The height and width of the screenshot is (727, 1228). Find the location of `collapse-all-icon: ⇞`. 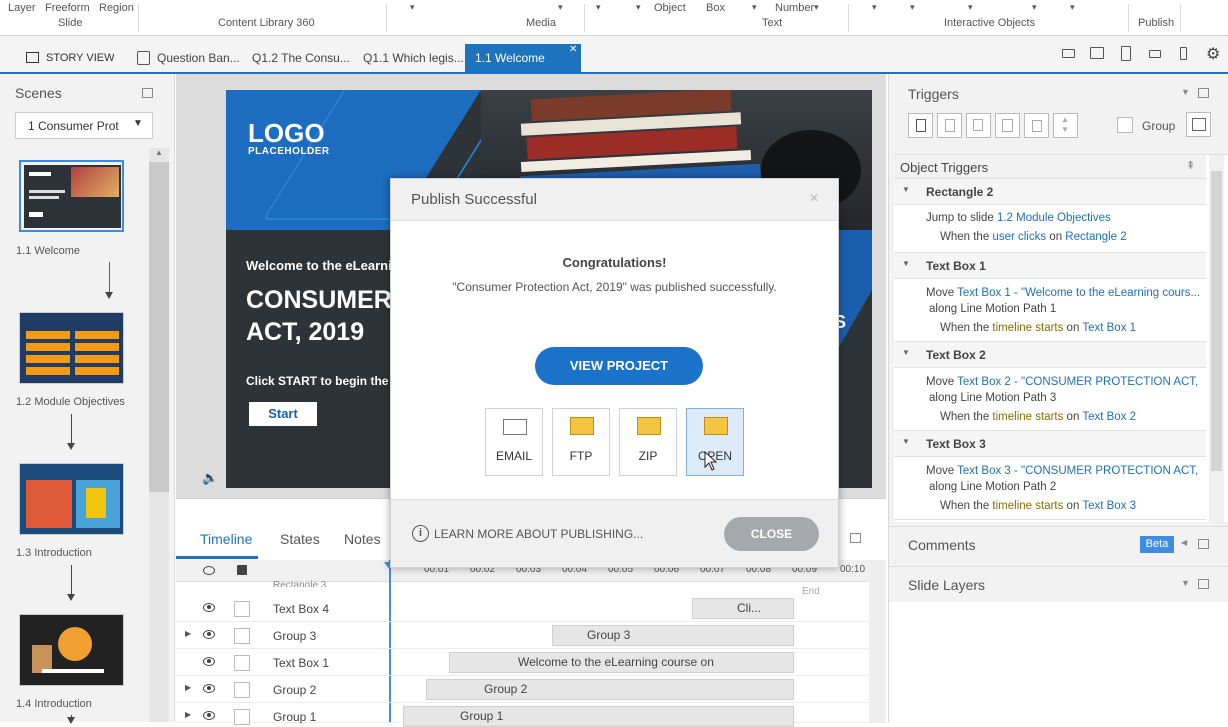

collapse-all-icon: ⇞ is located at coordinates (1190, 165).